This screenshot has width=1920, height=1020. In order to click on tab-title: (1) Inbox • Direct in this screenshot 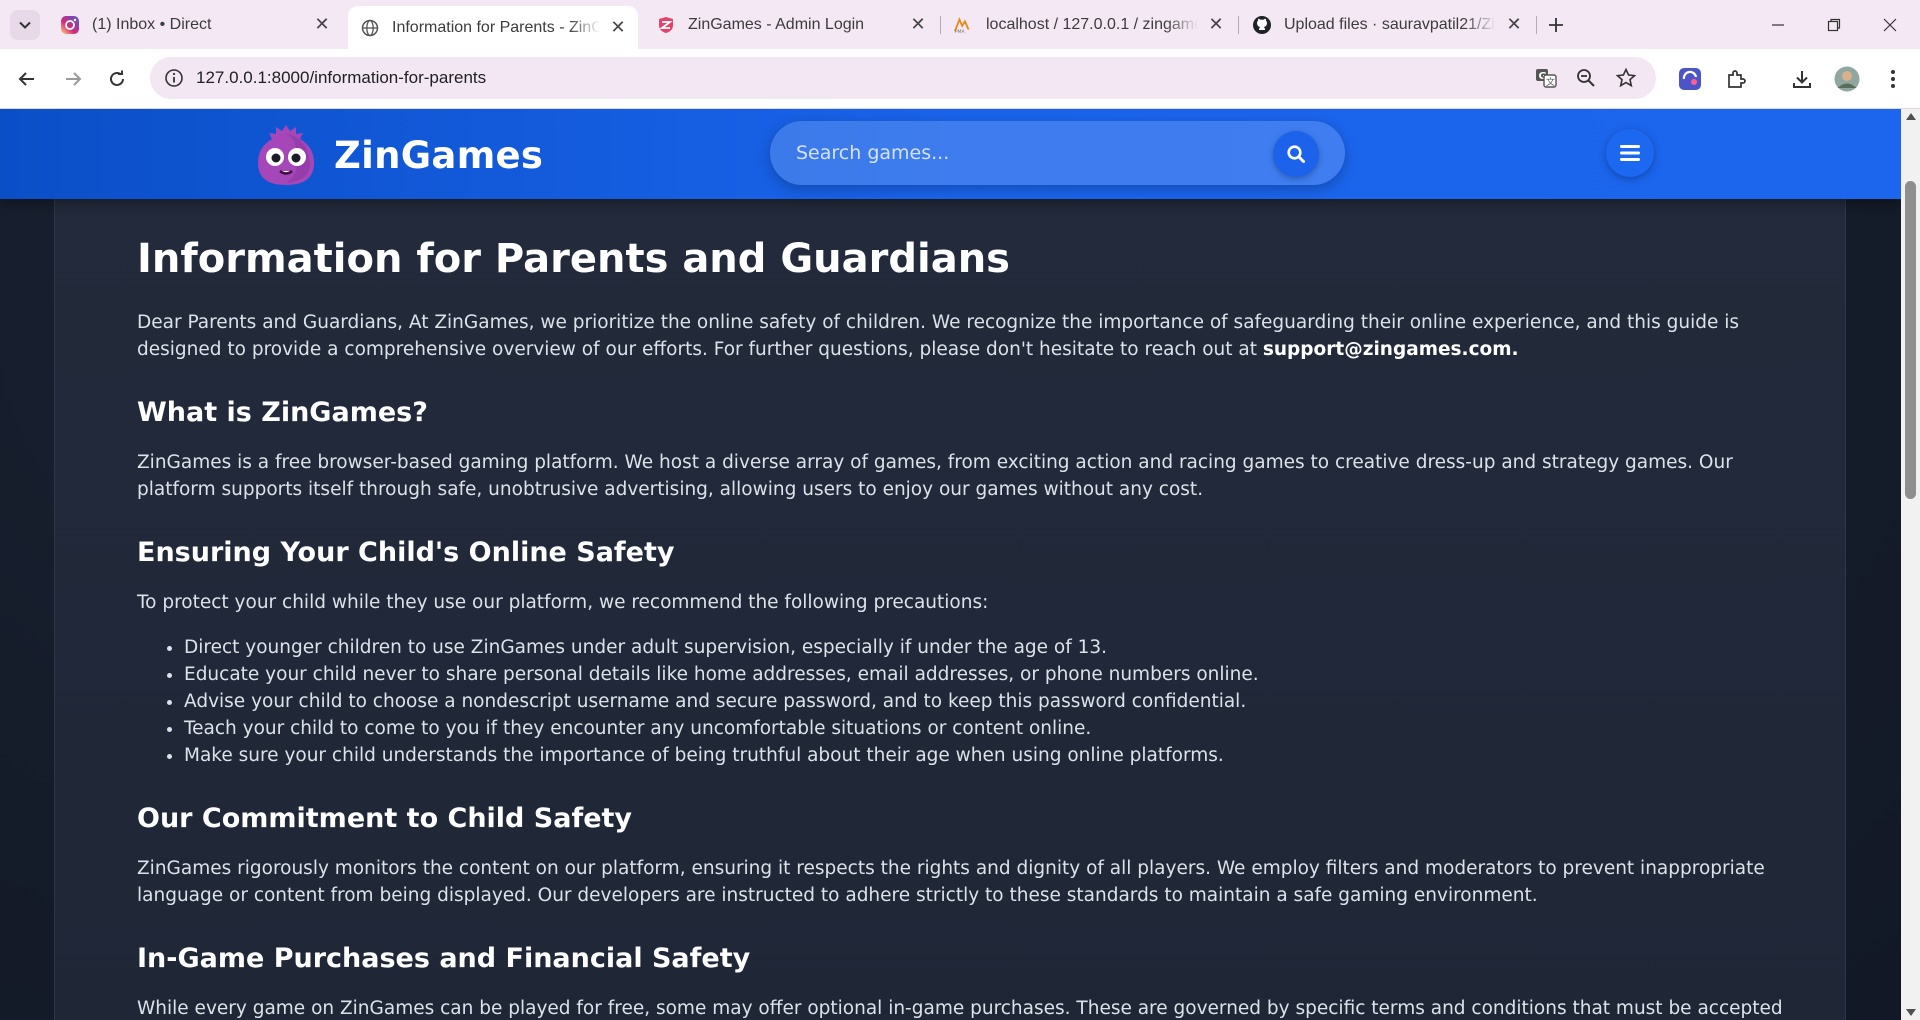, I will do `click(152, 24)`.